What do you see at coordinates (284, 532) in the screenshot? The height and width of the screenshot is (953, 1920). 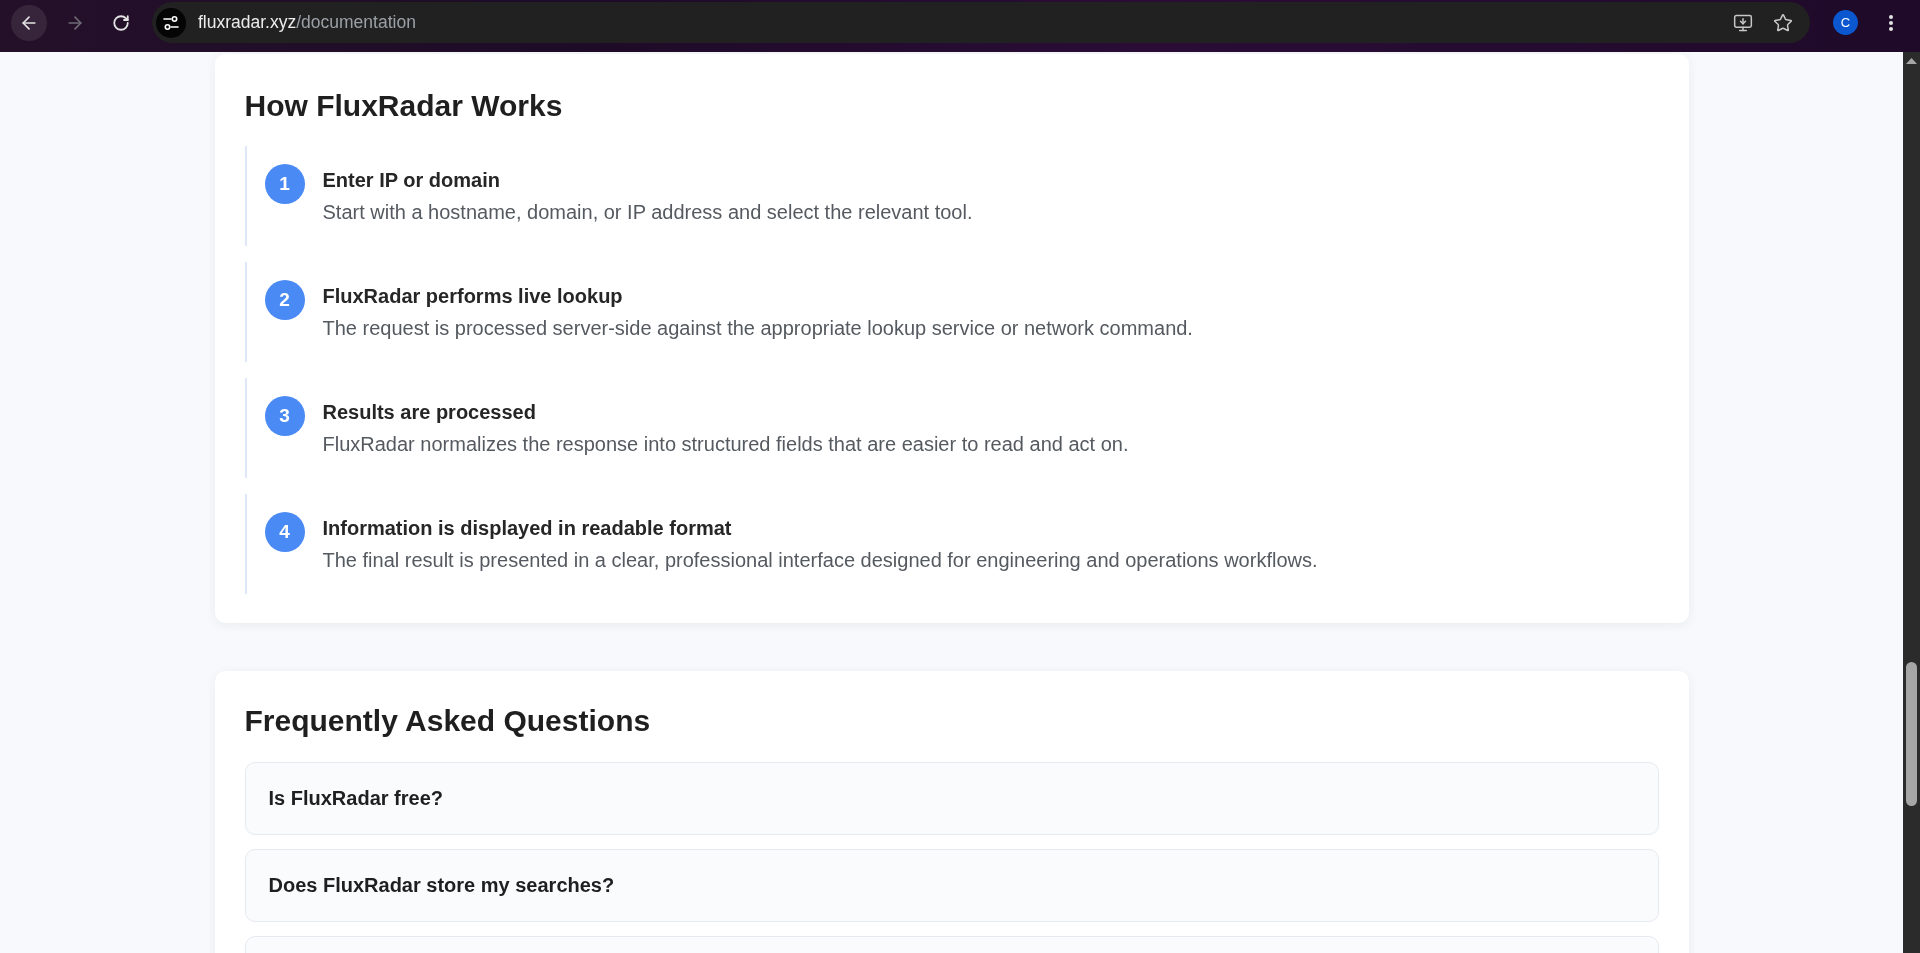 I see `step-number: 4` at bounding box center [284, 532].